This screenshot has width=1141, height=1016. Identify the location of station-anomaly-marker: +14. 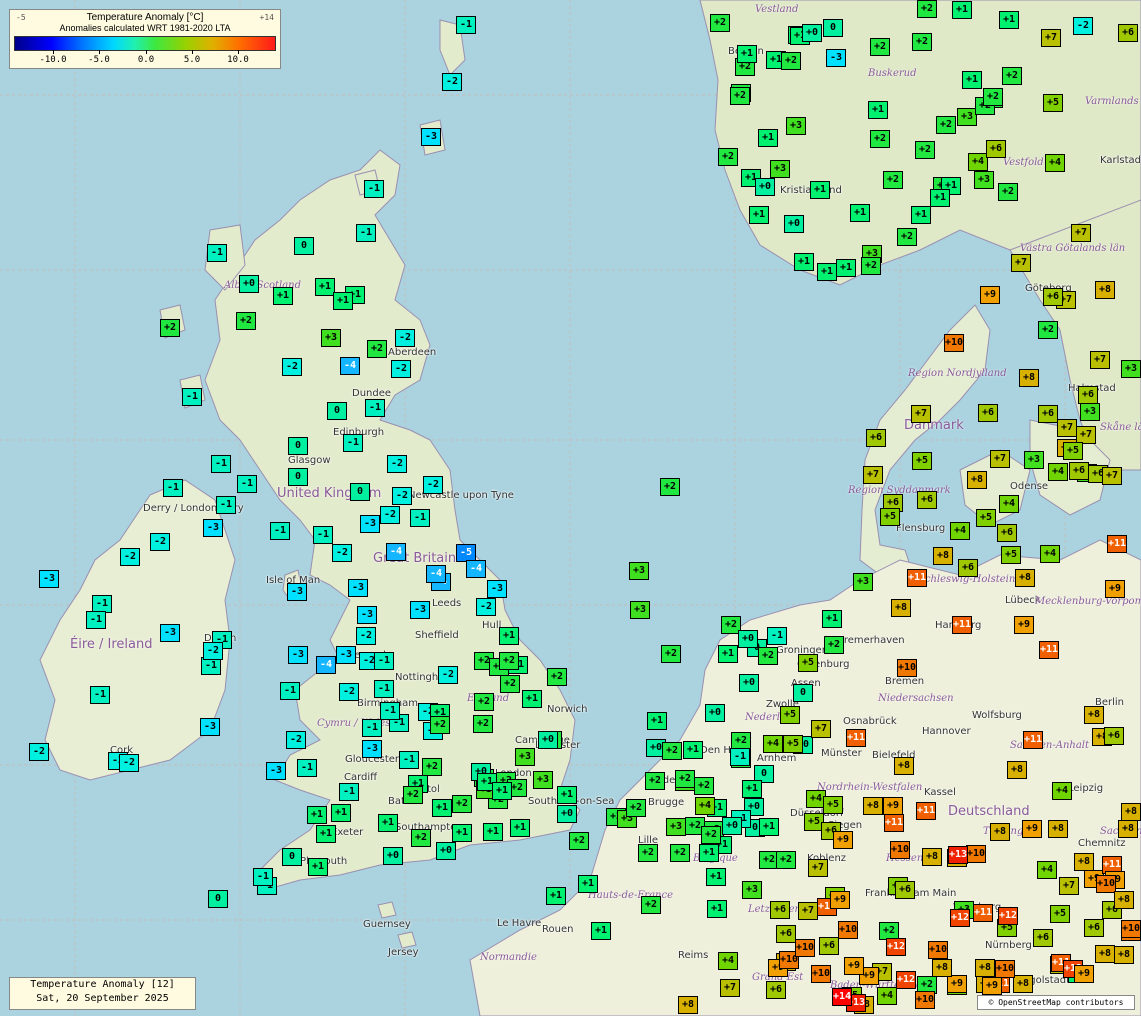
(842, 997).